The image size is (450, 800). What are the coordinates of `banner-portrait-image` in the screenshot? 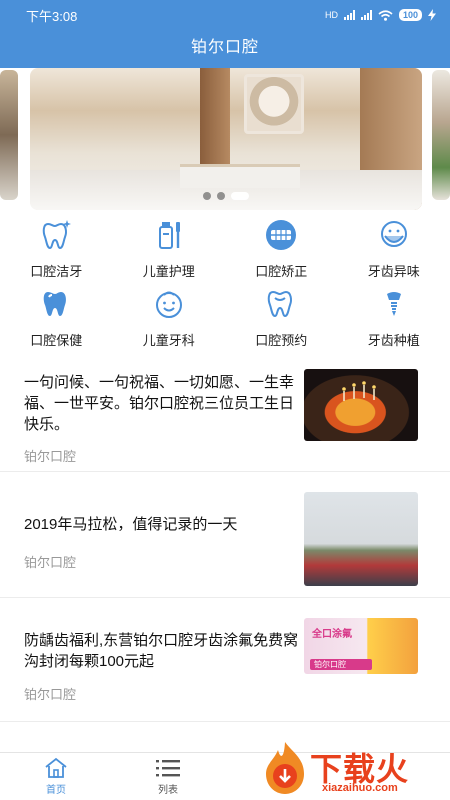 It's located at (274, 104).